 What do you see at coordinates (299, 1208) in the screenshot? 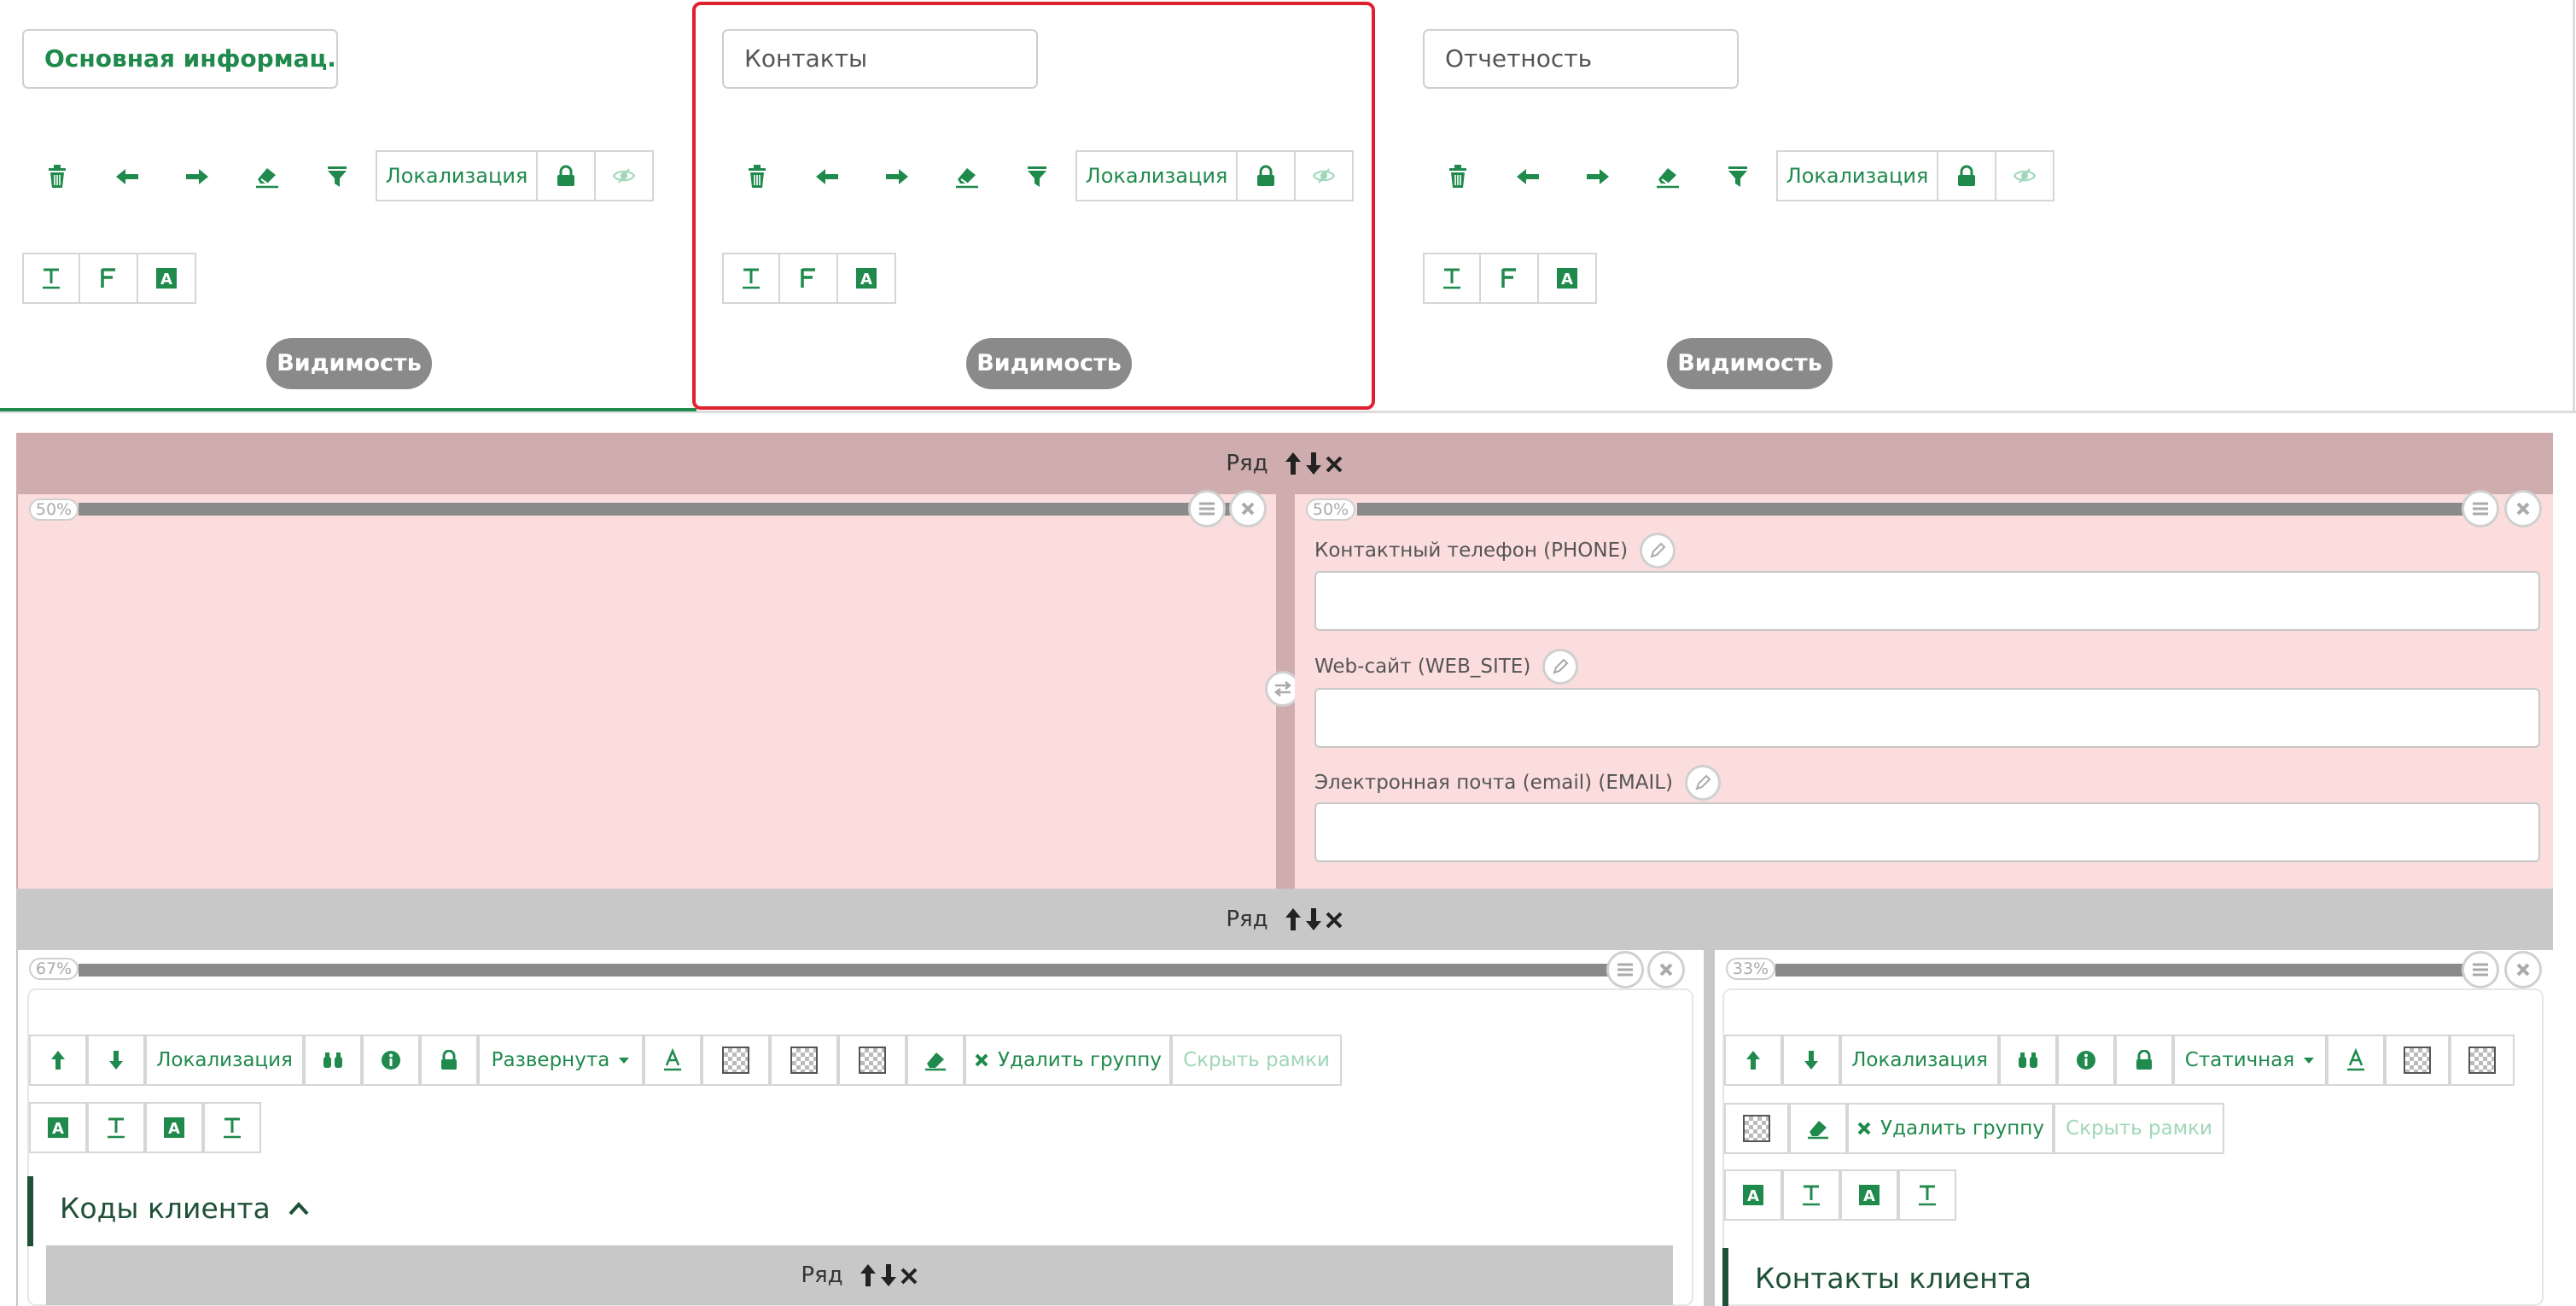
I see `chevron-up-icon` at bounding box center [299, 1208].